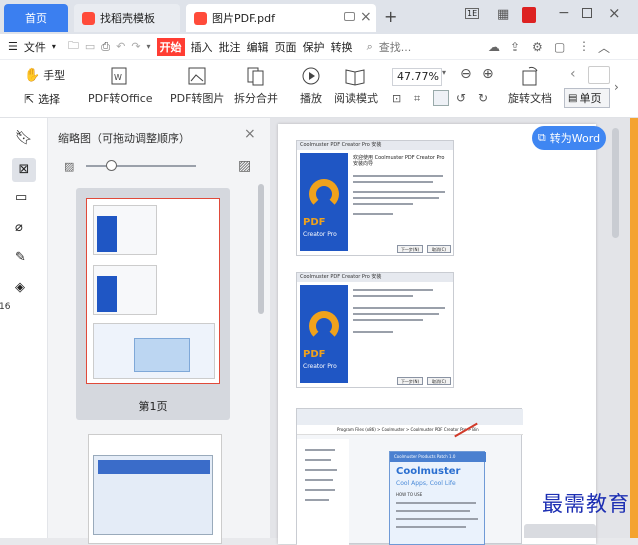 This screenshot has width=638, height=545. What do you see at coordinates (230, 47) in the screenshot?
I see `menu-annotate: 批注` at bounding box center [230, 47].